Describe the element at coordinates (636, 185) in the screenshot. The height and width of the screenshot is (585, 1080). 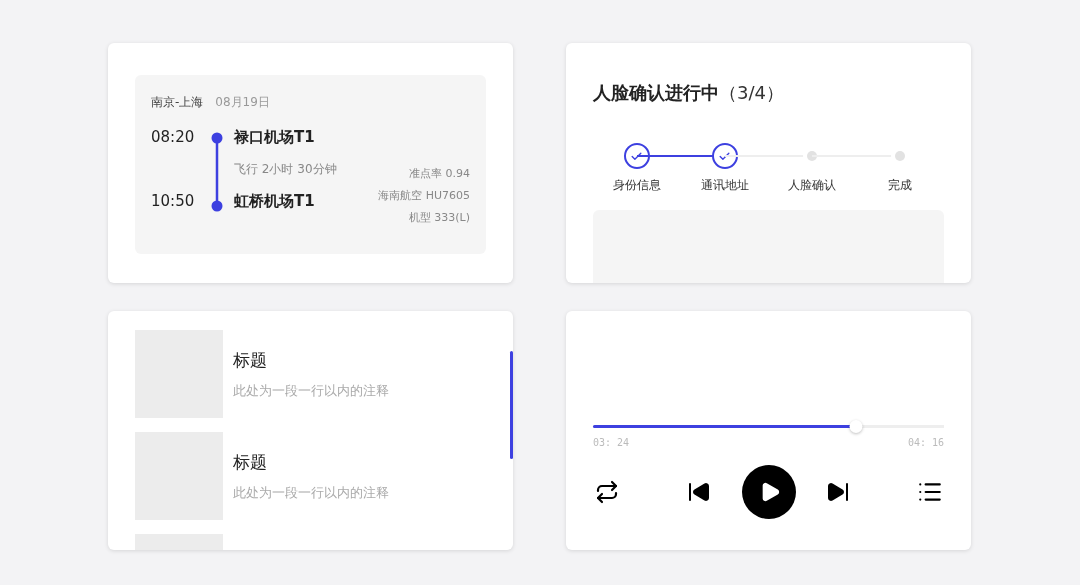
I see `step-label: 身份信息` at that location.